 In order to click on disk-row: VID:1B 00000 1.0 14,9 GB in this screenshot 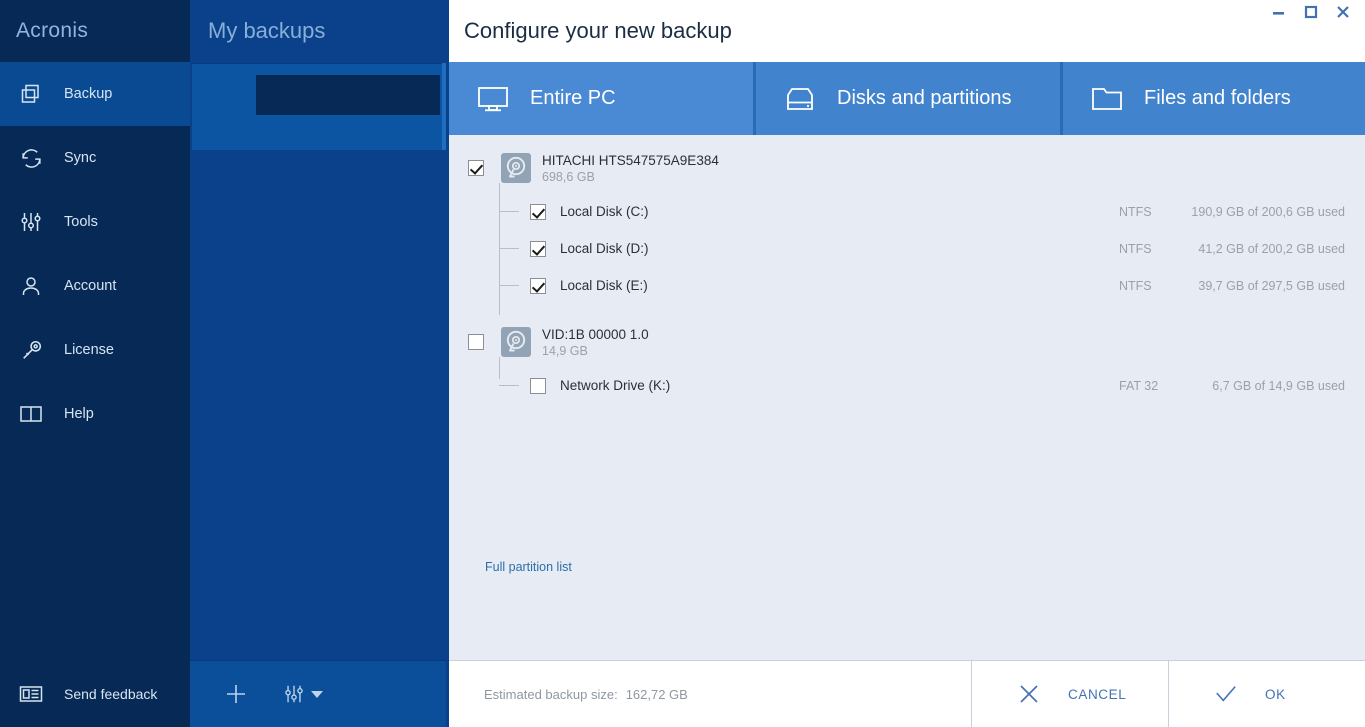, I will do `click(905, 342)`.